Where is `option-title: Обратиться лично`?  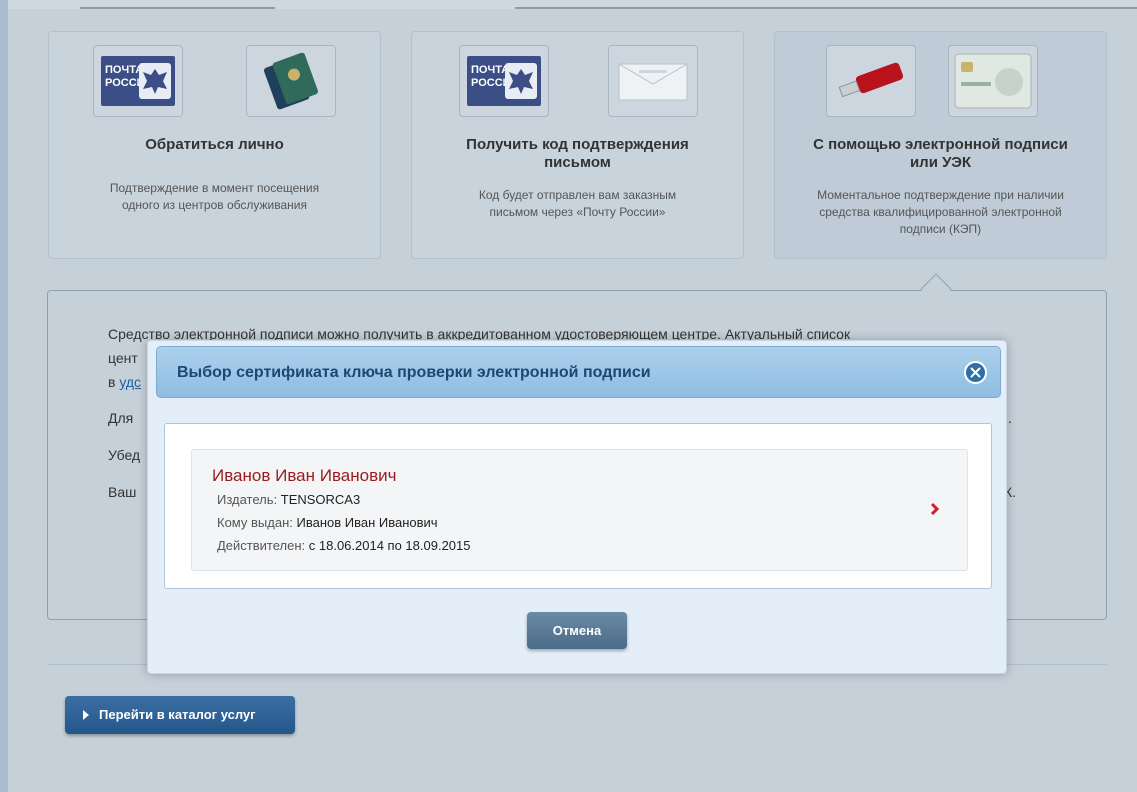 option-title: Обратиться лично is located at coordinates (214, 145).